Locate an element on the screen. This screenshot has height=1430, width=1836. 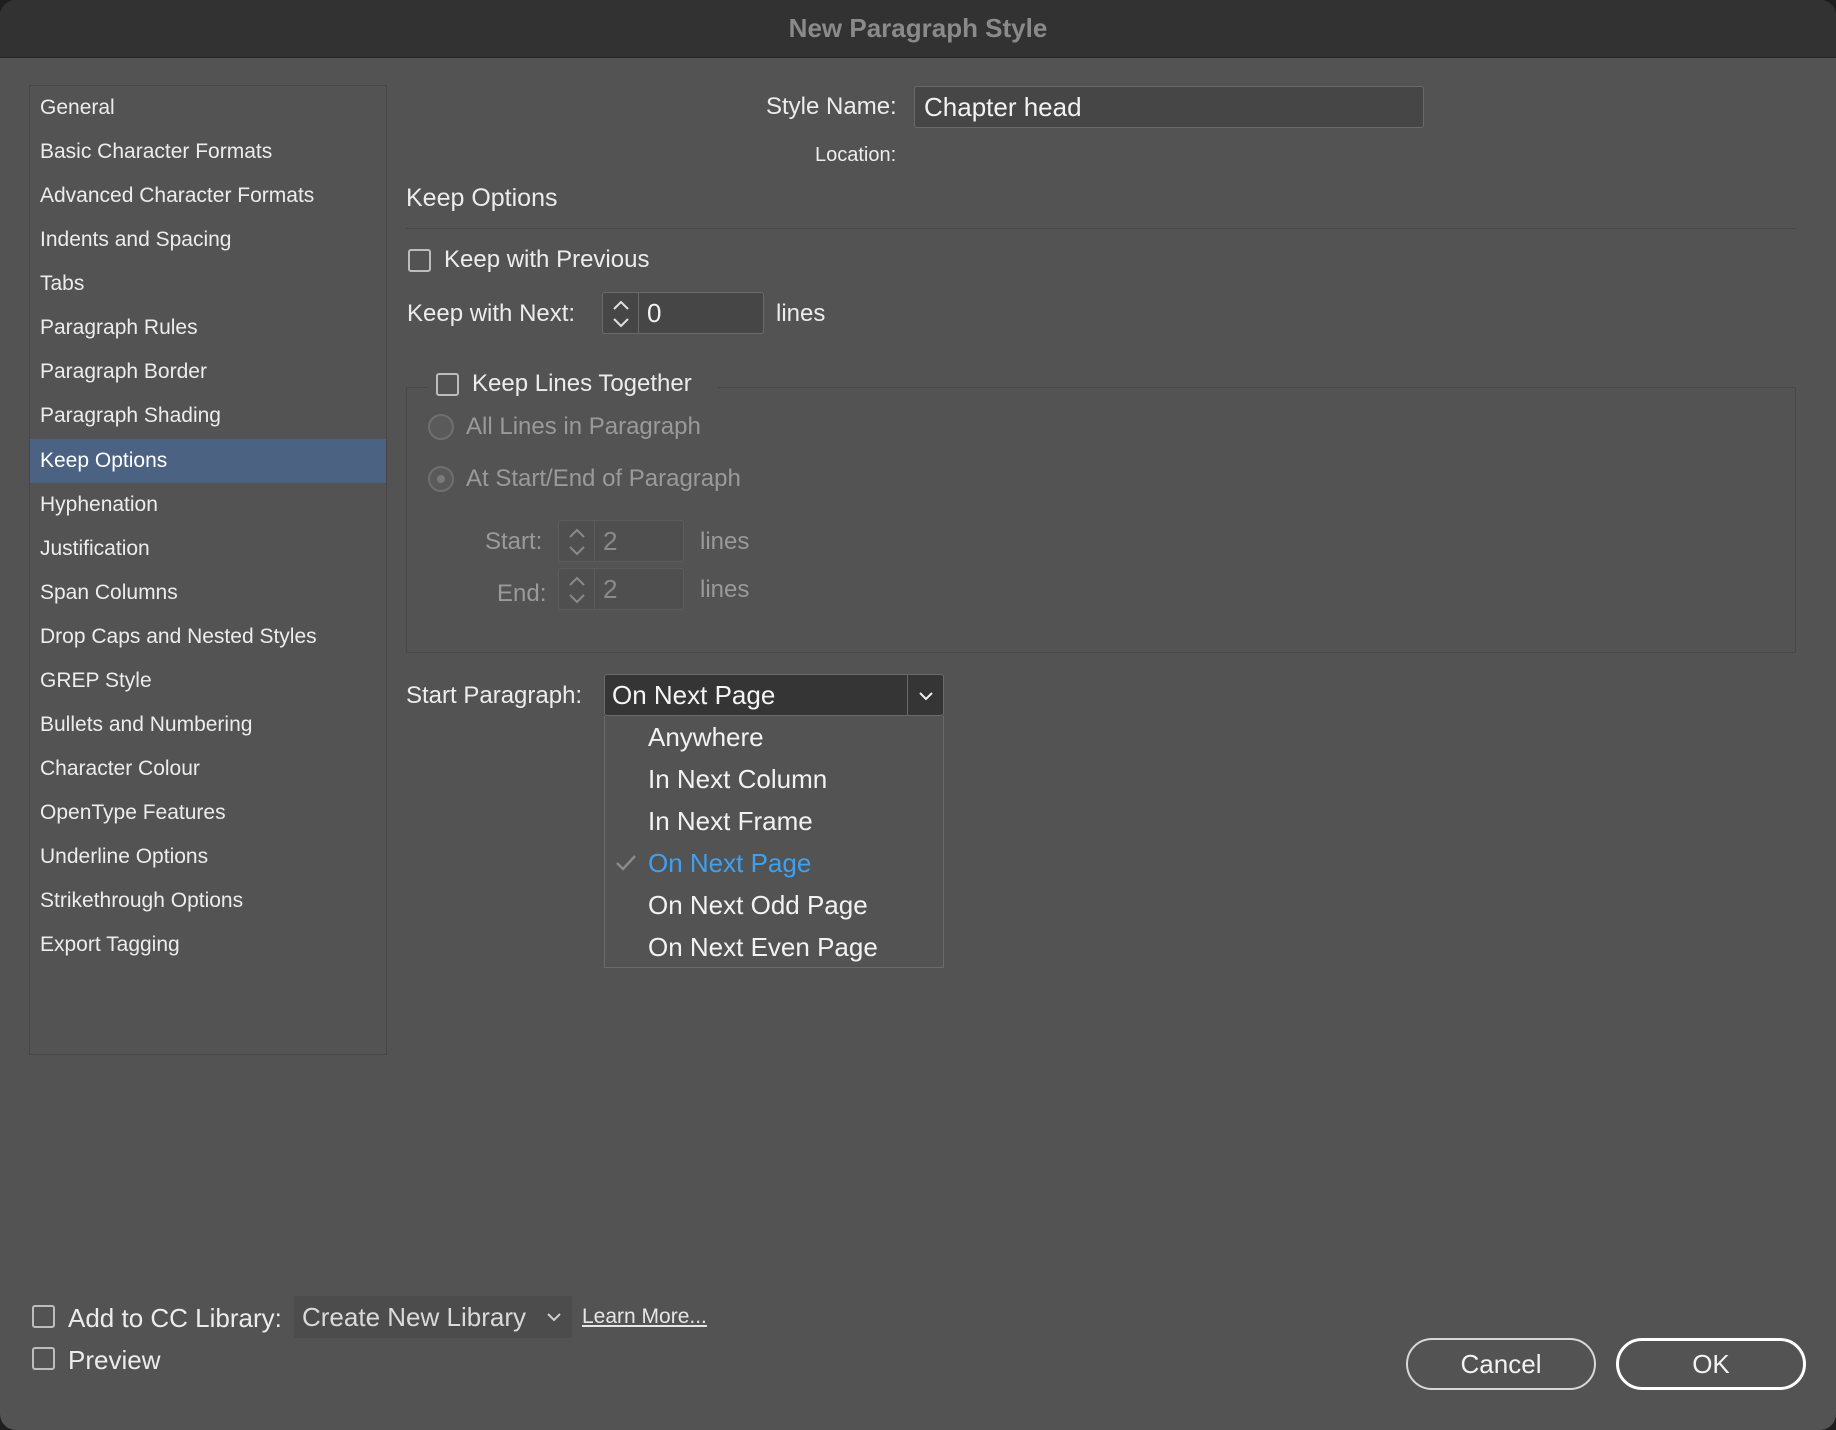
end-lines-stepper: 2 is located at coordinates (621, 589).